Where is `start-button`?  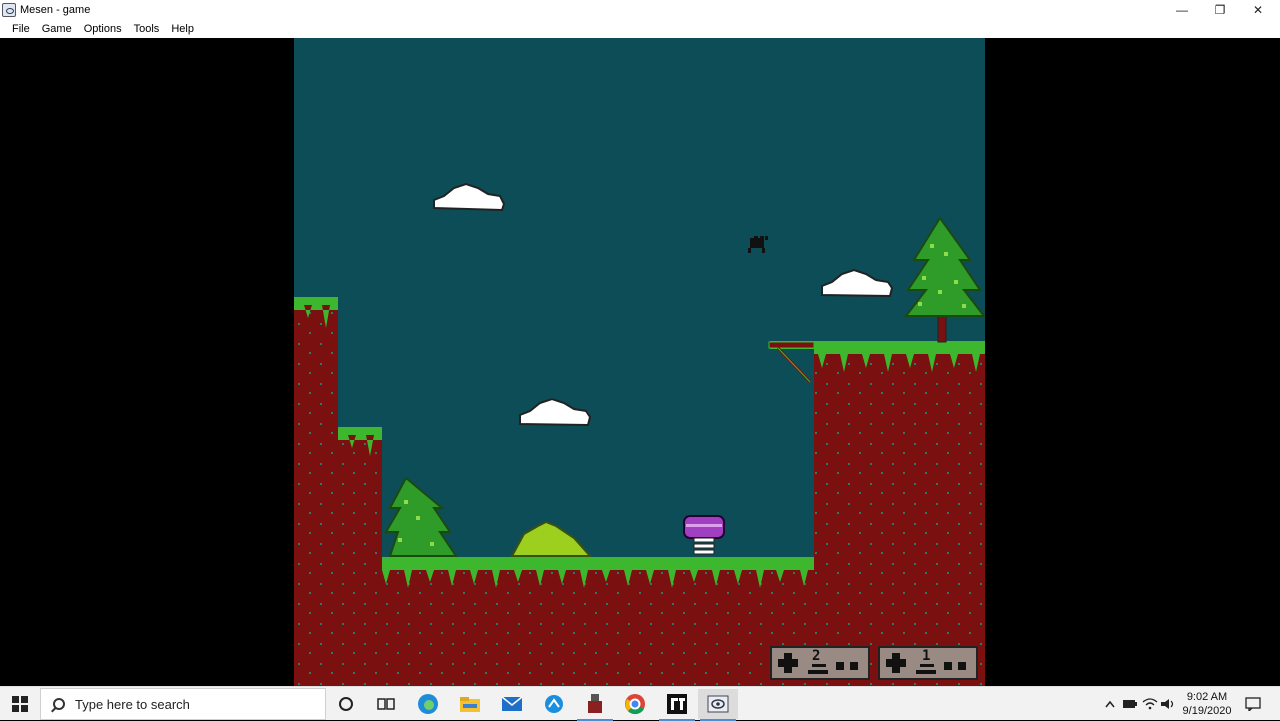
start-button is located at coordinates (20, 704).